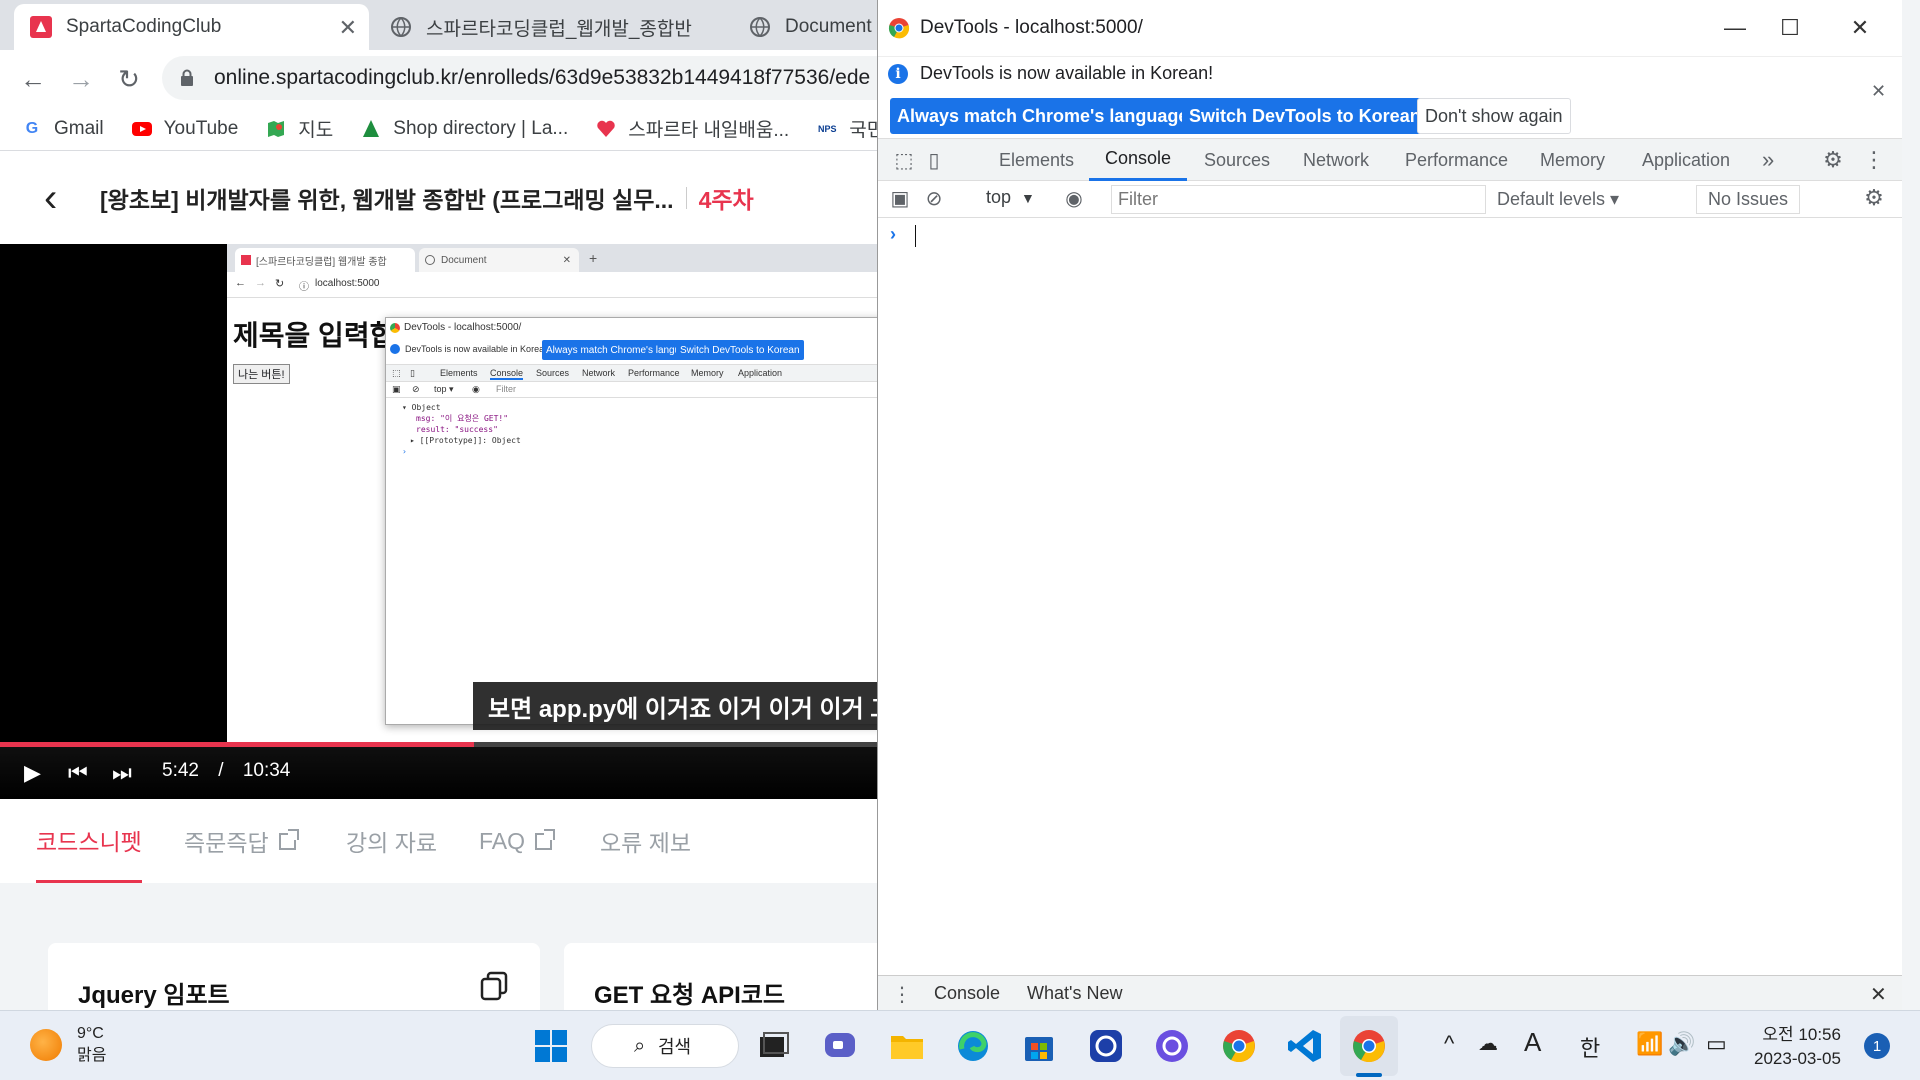  I want to click on close-infobar-icon: ✕, so click(1878, 91).